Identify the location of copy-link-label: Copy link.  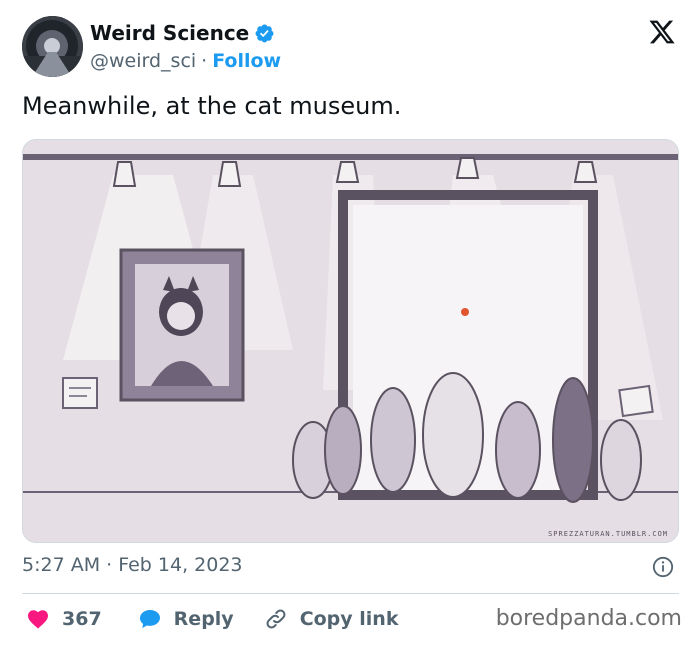
(349, 619).